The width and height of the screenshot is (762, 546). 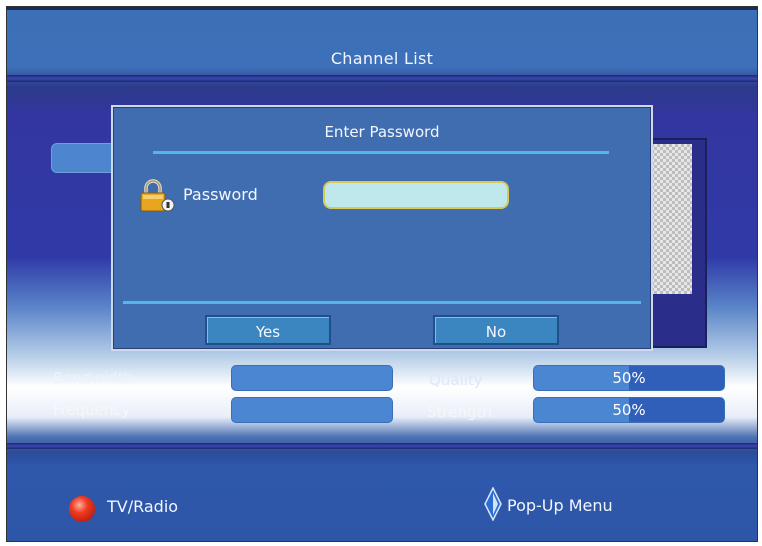 What do you see at coordinates (85, 158) in the screenshot?
I see `channel-list-item` at bounding box center [85, 158].